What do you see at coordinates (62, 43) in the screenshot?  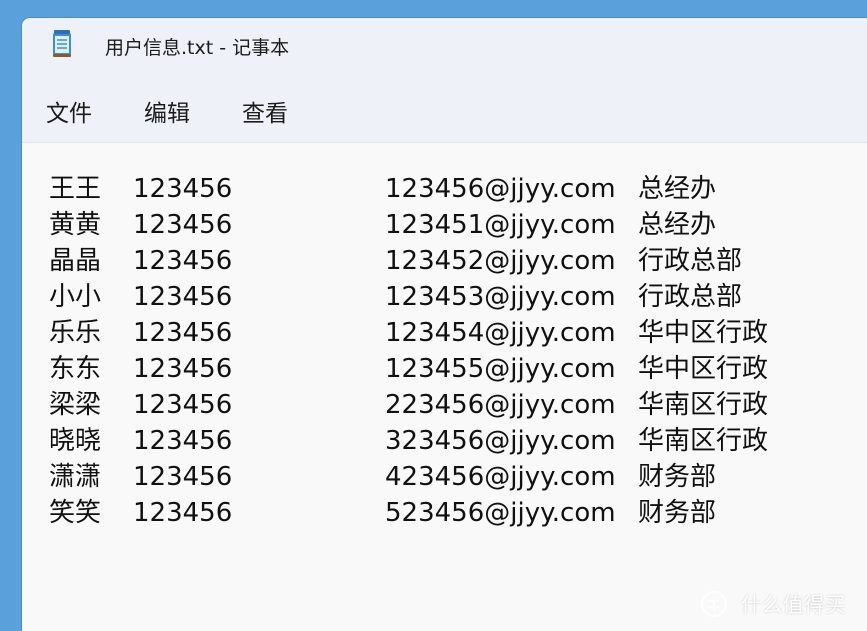 I see `notepad-icon` at bounding box center [62, 43].